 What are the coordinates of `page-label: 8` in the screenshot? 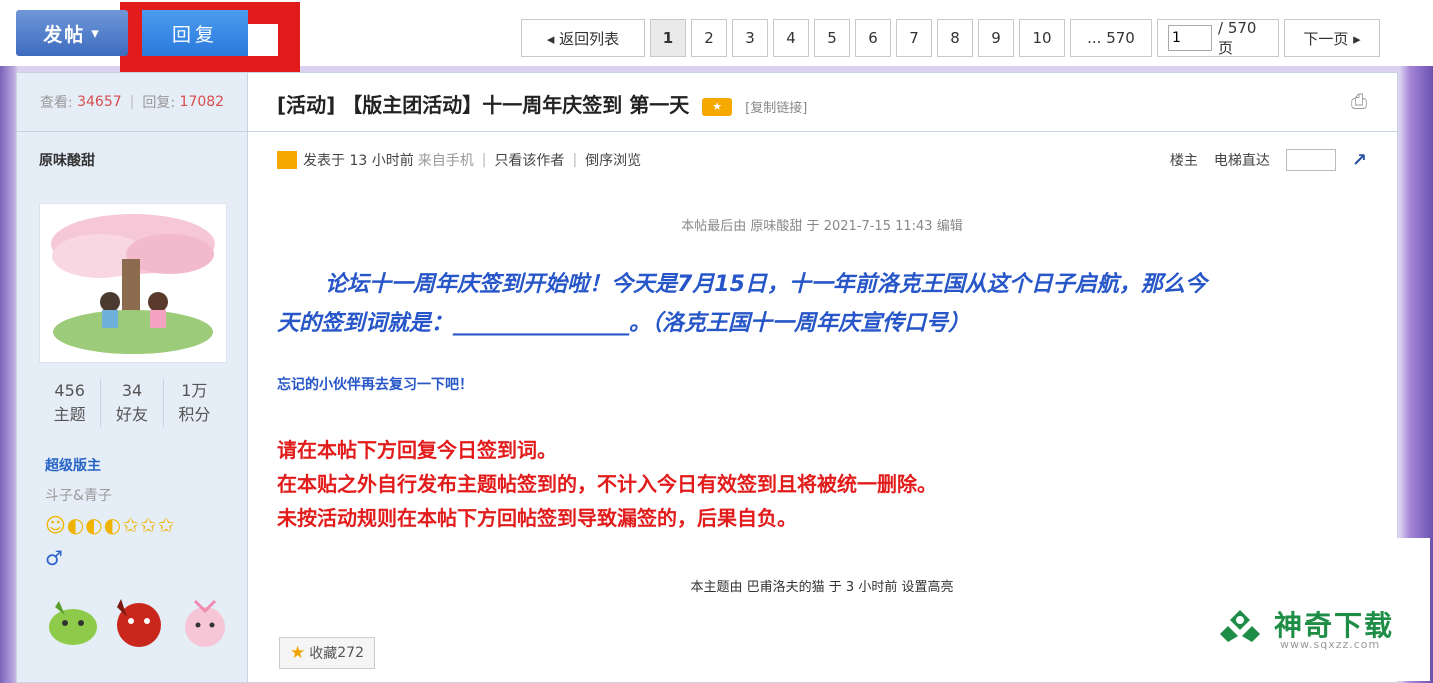 It's located at (955, 38).